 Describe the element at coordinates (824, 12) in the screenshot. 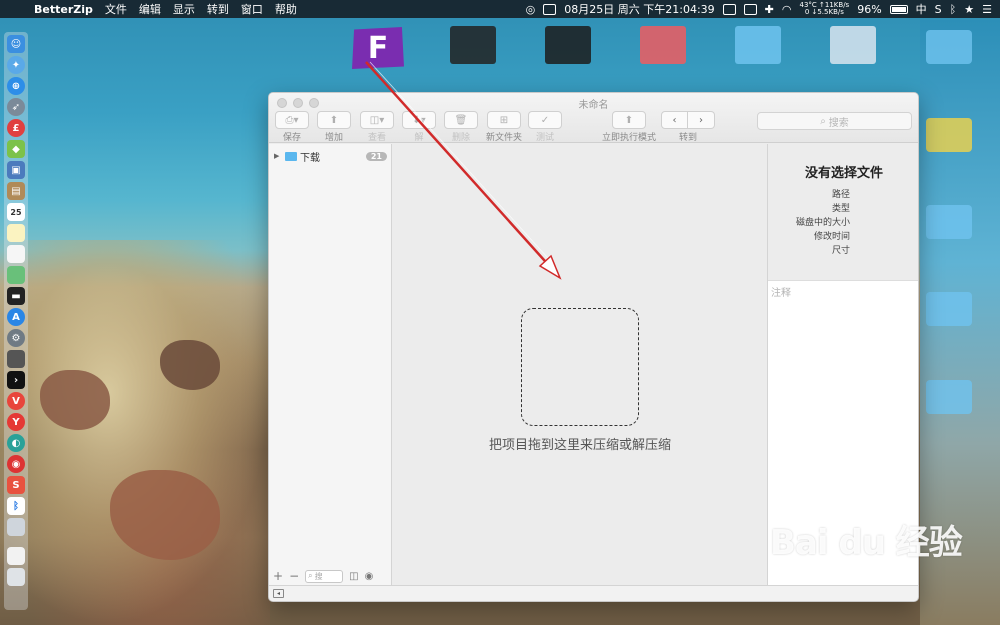

I see `net-down-text: 0 ↓5.5KB/s` at that location.